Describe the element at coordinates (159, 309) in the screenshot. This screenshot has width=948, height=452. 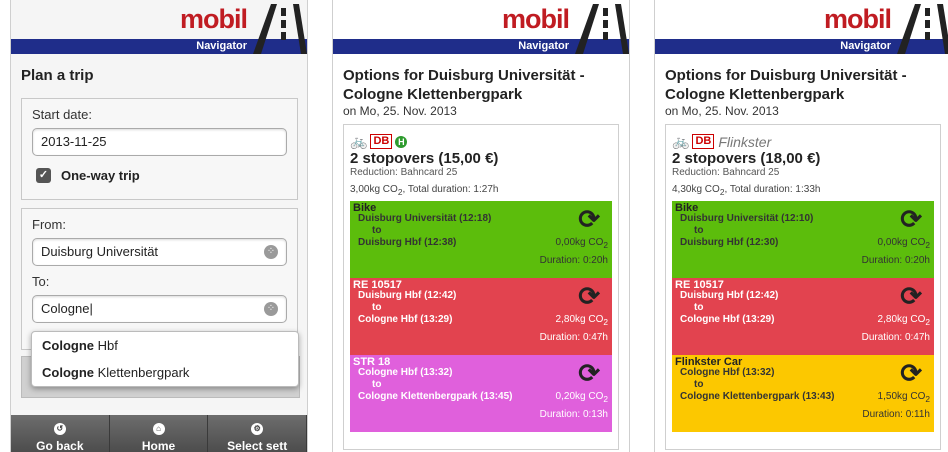
I see `to-input: Cologne| ⁘` at that location.